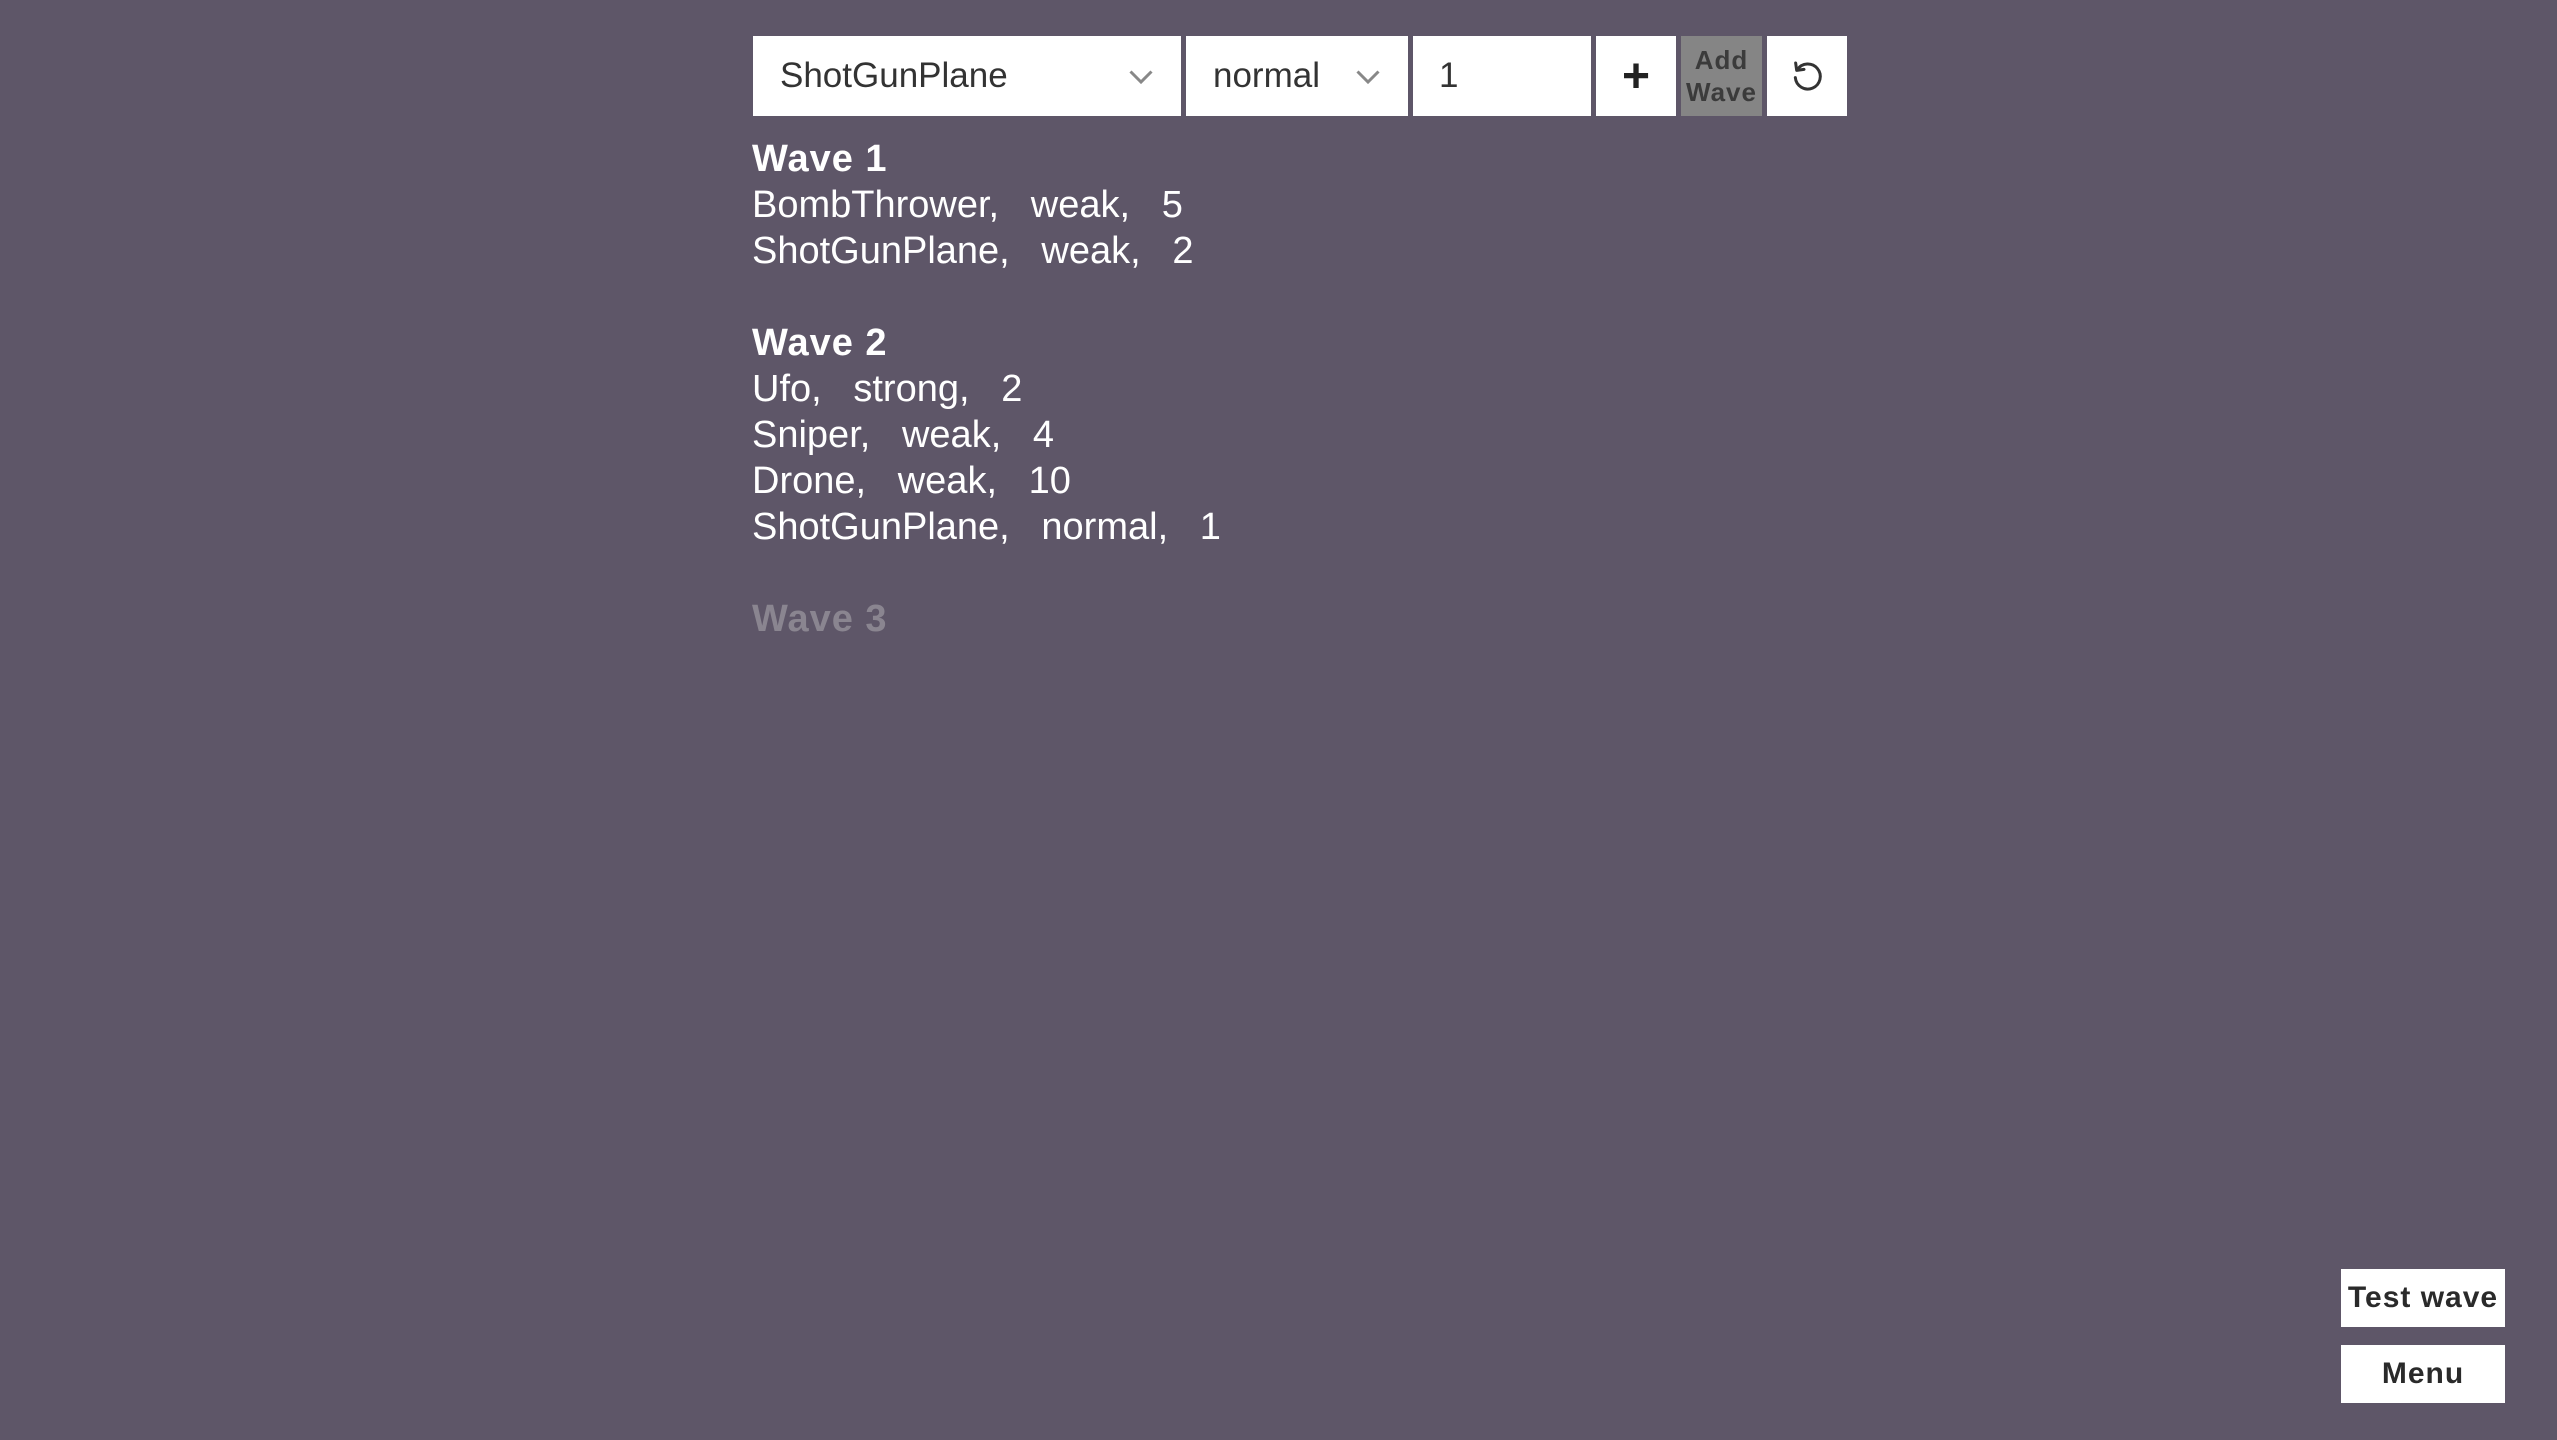  What do you see at coordinates (986, 159) in the screenshot?
I see `wave-title: Wave 1` at bounding box center [986, 159].